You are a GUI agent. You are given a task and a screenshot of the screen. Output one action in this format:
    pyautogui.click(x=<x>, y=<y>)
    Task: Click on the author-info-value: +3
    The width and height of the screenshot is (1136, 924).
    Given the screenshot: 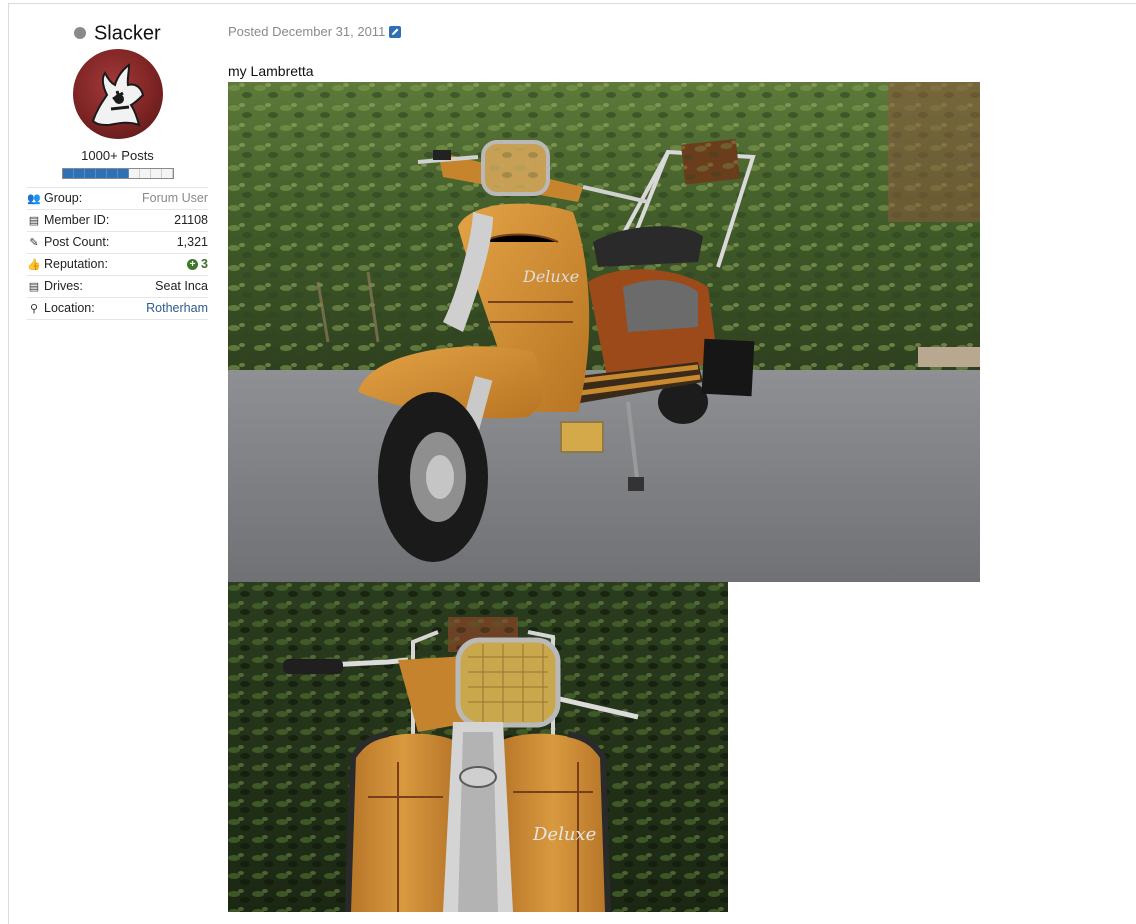 What is the action you would take?
    pyautogui.click(x=197, y=264)
    